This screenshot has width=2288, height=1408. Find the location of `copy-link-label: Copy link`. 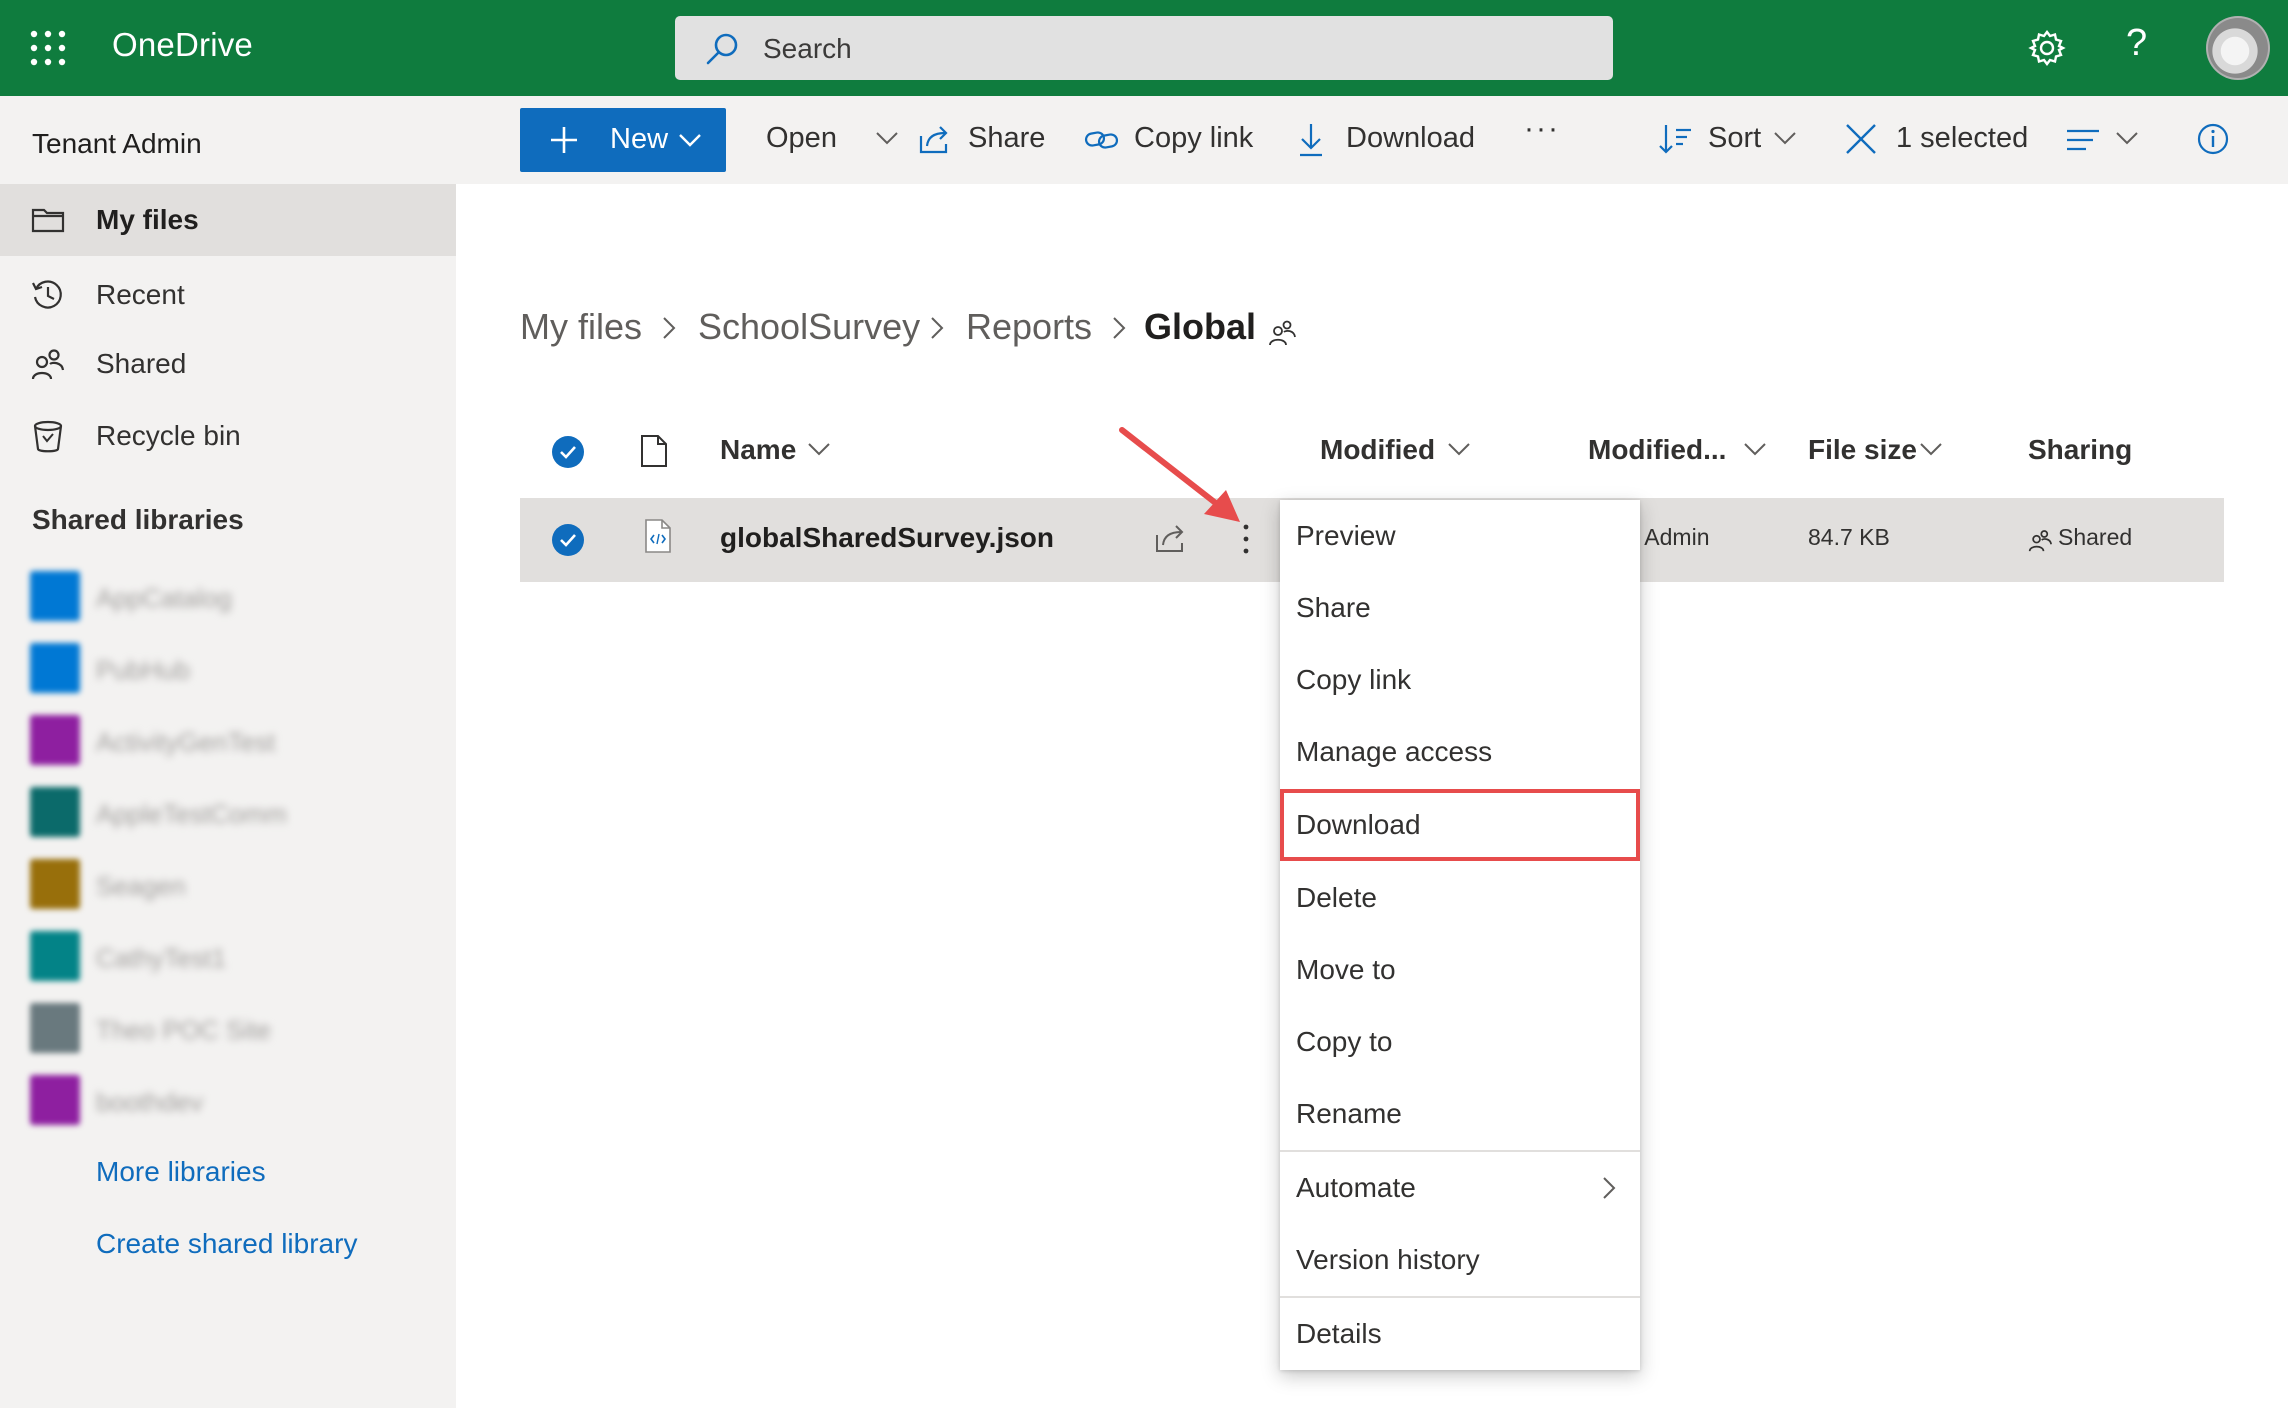

copy-link-label: Copy link is located at coordinates (1194, 138).